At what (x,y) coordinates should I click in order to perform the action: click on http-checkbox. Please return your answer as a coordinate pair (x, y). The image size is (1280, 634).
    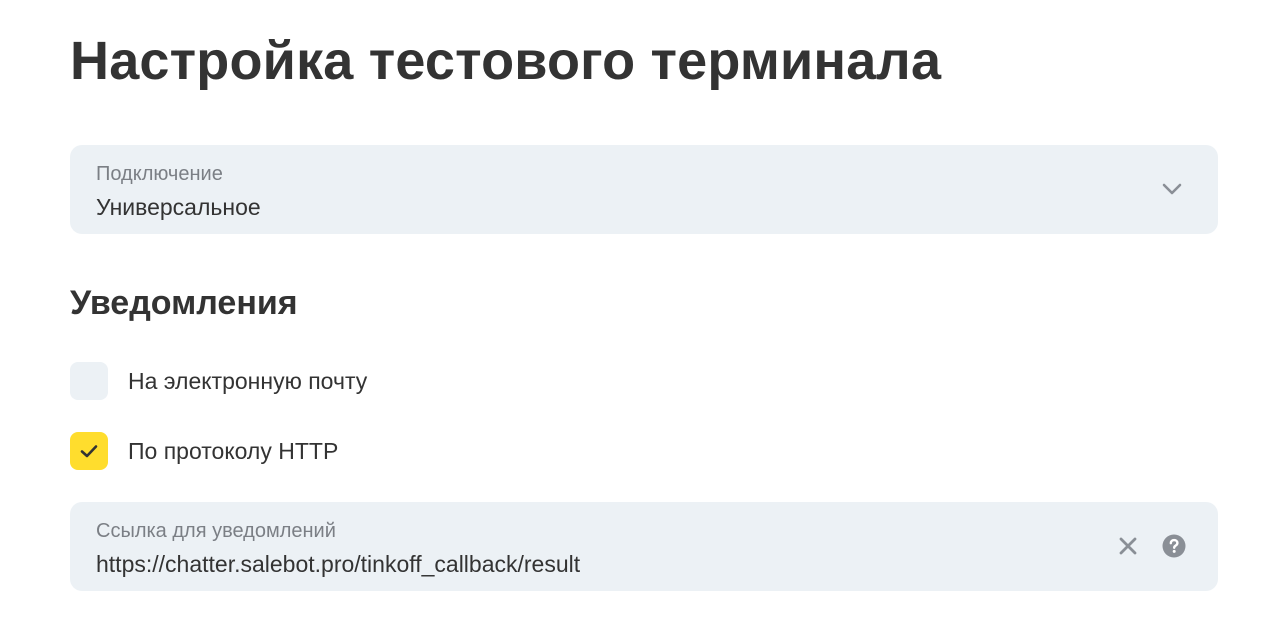
    Looking at the image, I should click on (89, 451).